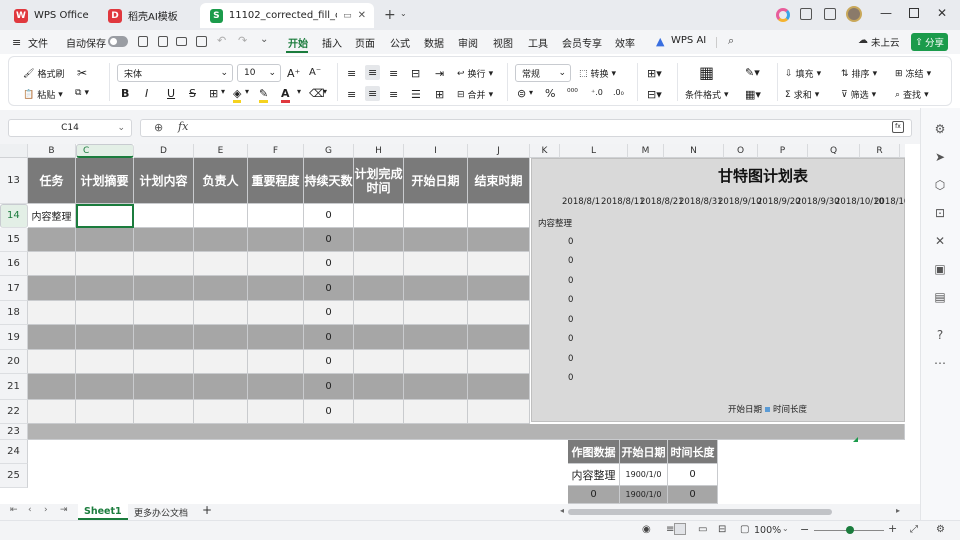 This screenshot has height=540, width=960. Describe the element at coordinates (393, 73) in the screenshot. I see `align-bottom-icon: ≡` at that location.